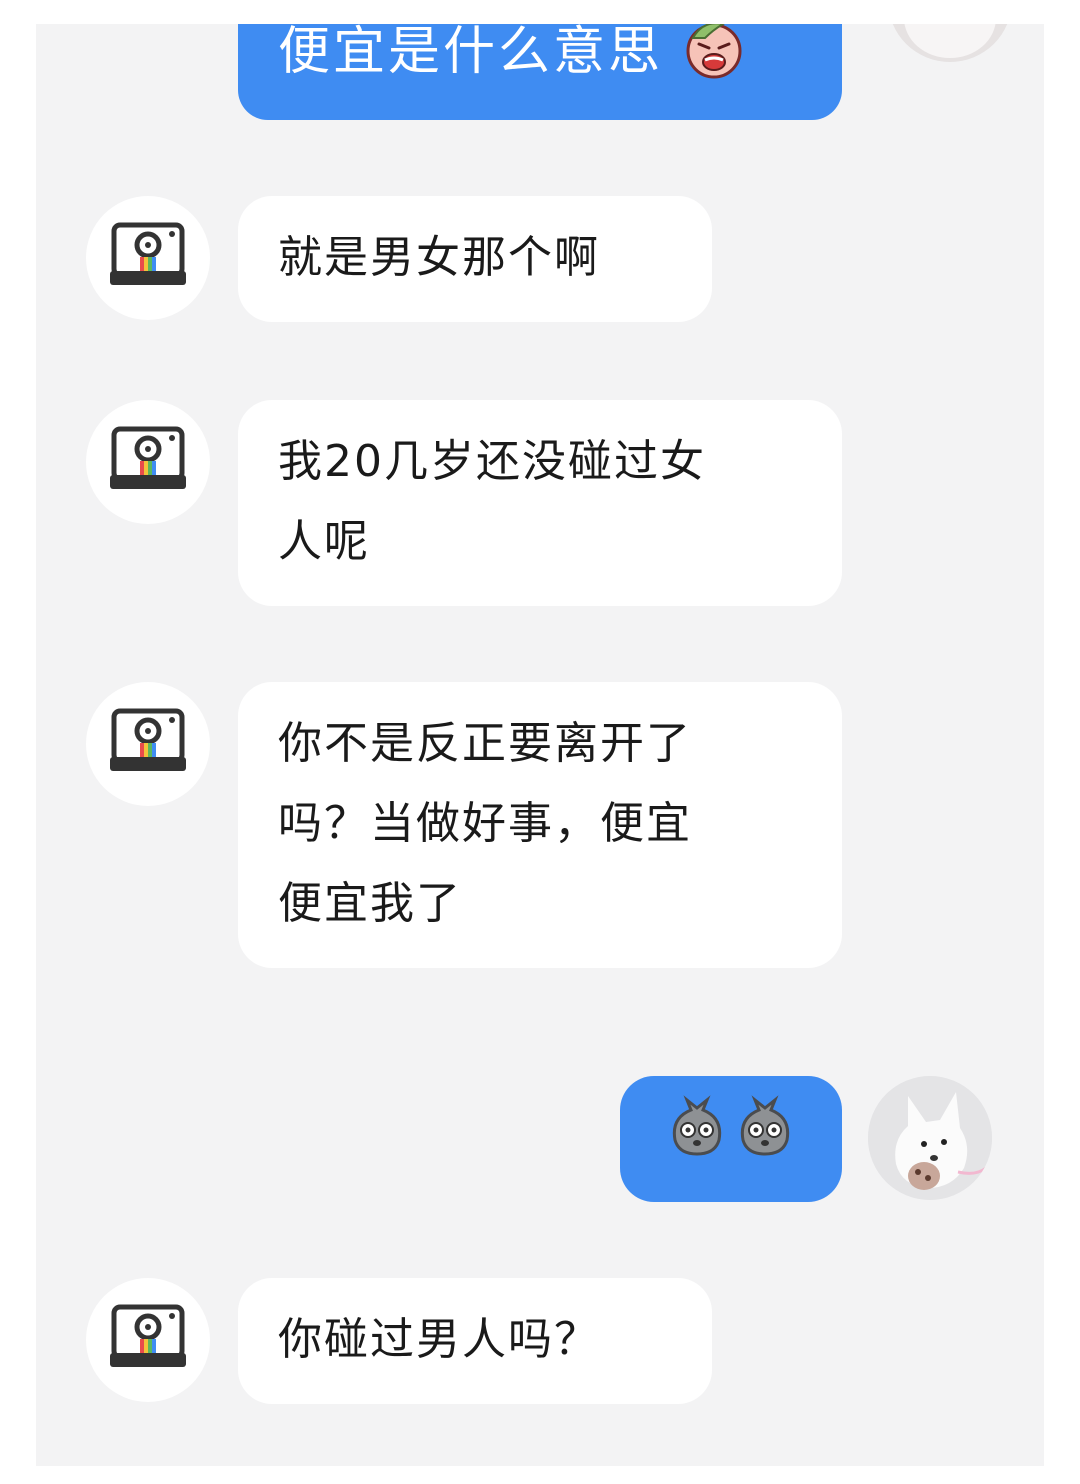  Describe the element at coordinates (731, 1139) in the screenshot. I see `message-bubble-outgoing` at that location.